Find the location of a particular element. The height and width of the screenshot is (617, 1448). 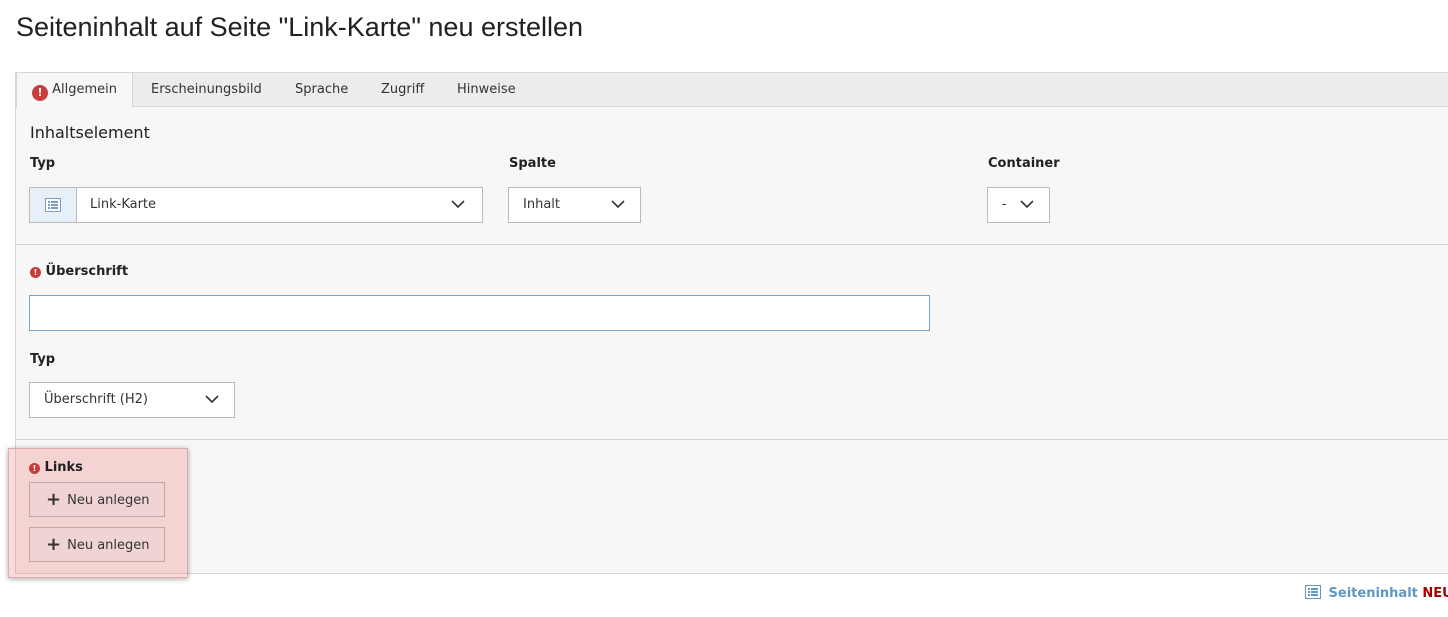

header-label: ! Überschrift is located at coordinates (79, 271).